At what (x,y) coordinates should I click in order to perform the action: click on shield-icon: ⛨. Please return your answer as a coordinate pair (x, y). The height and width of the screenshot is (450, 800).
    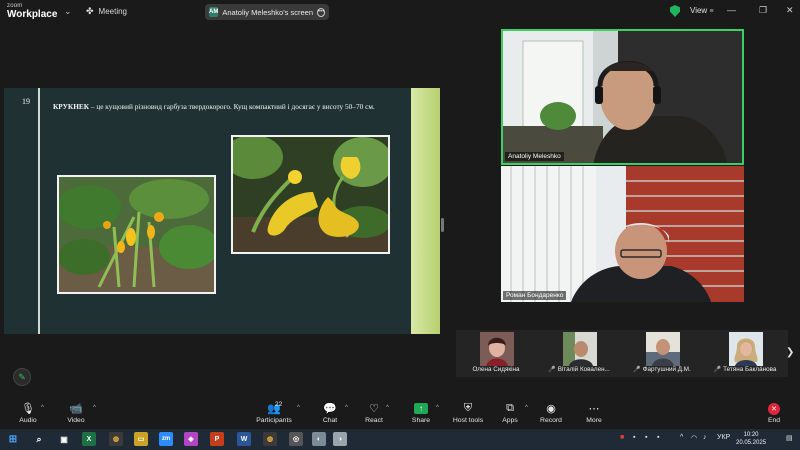
    Looking at the image, I should click on (468, 408).